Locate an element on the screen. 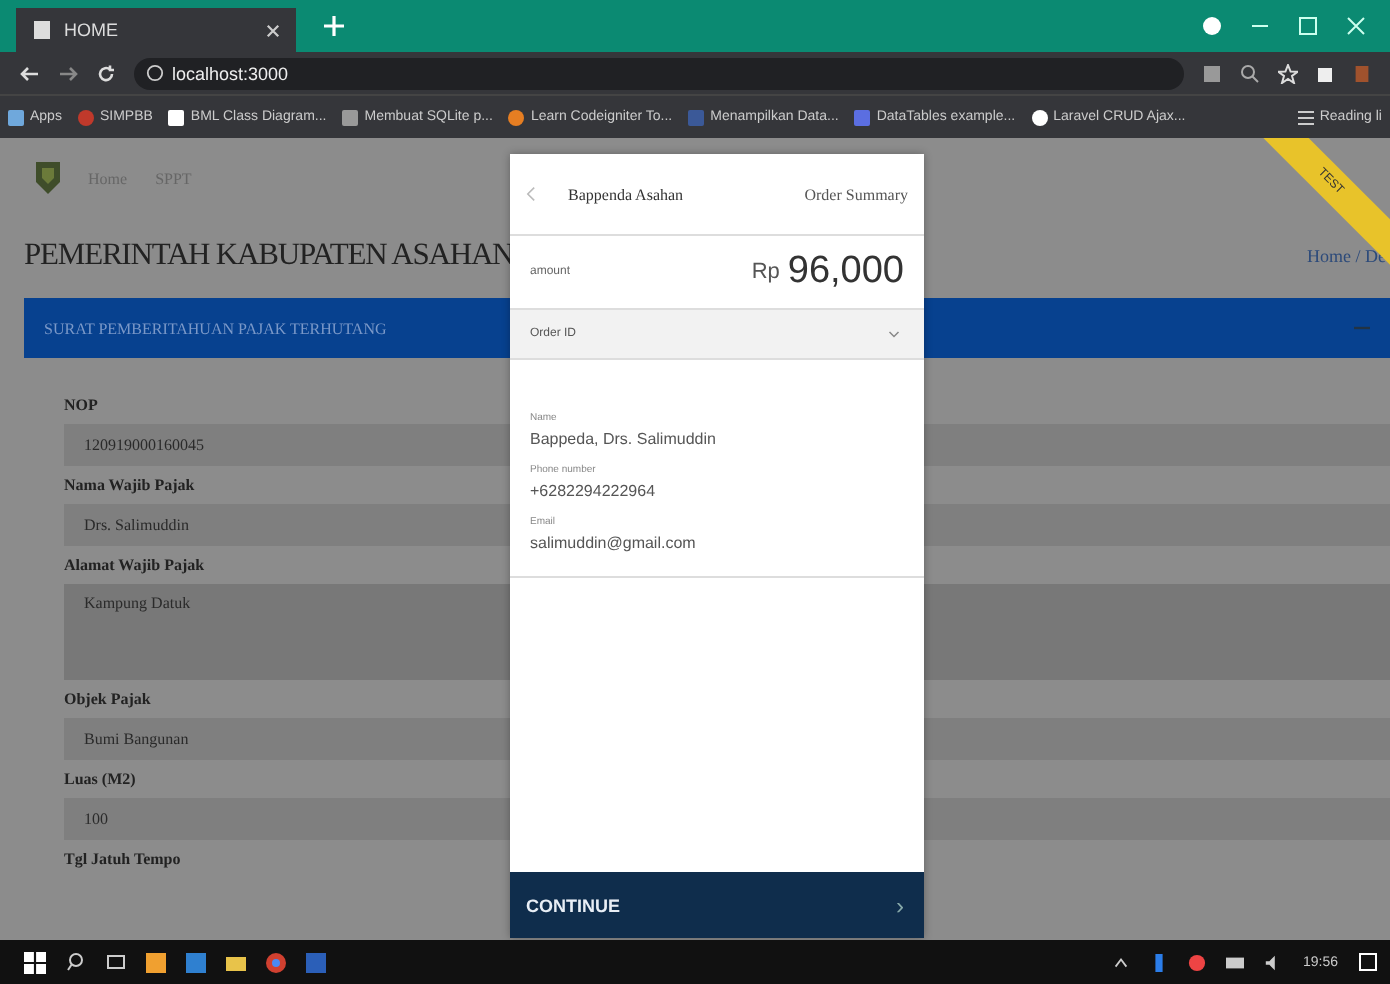 Image resolution: width=1390 pixels, height=984 pixels. amount-value: 96,000 is located at coordinates (845, 272).